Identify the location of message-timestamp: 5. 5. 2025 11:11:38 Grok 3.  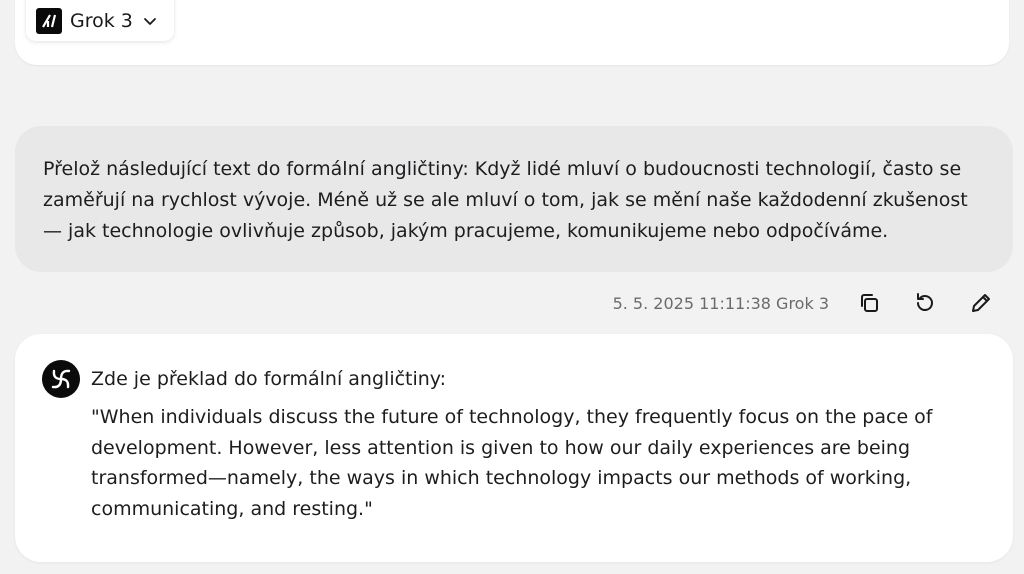
(721, 303).